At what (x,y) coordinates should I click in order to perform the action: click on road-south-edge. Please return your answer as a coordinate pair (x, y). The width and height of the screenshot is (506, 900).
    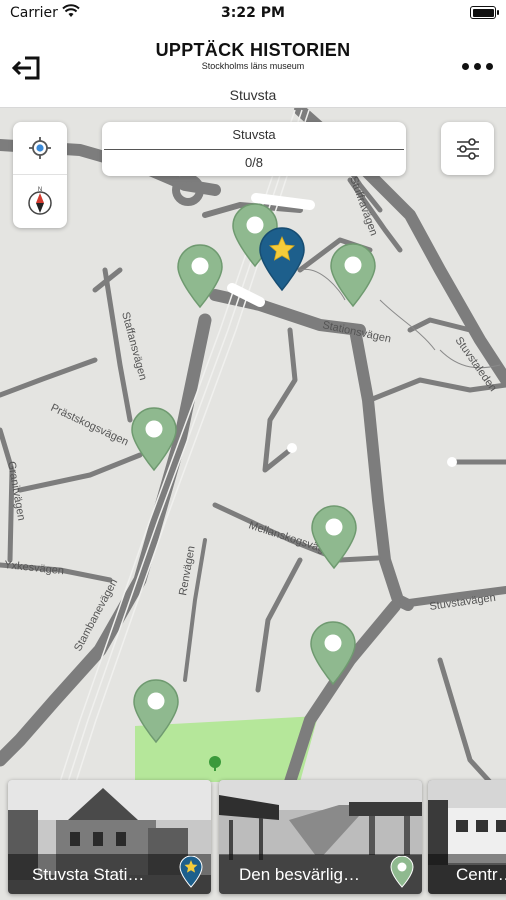
    Looking at the image, I should click on (465, 721).